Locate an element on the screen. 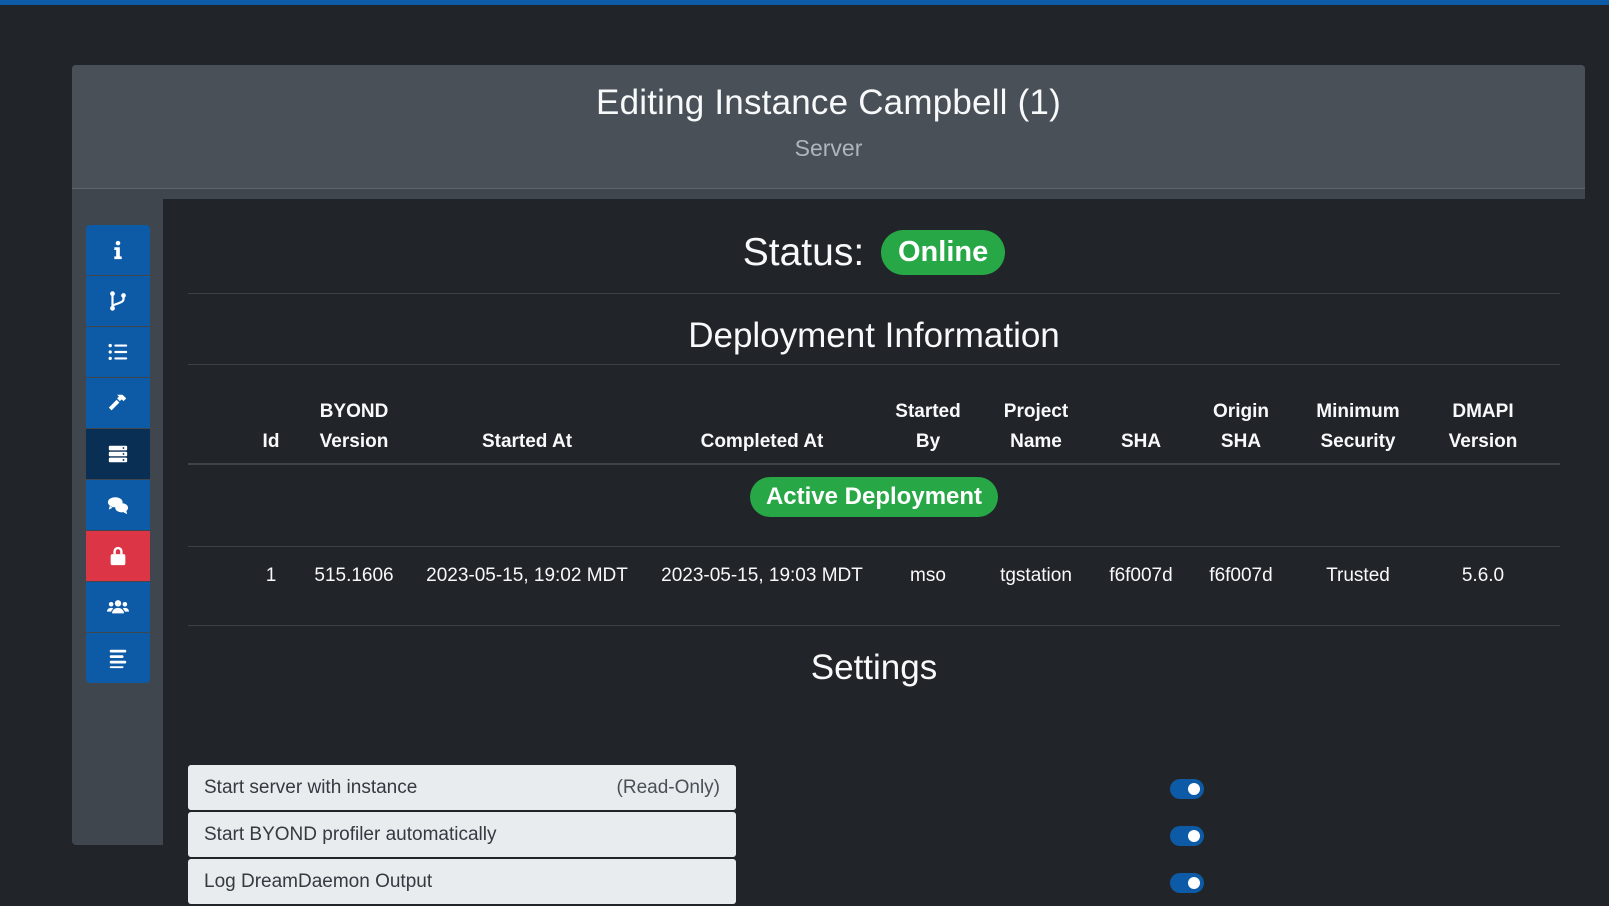 Image resolution: width=1609 pixels, height=906 pixels. log-output-toggle is located at coordinates (1187, 883).